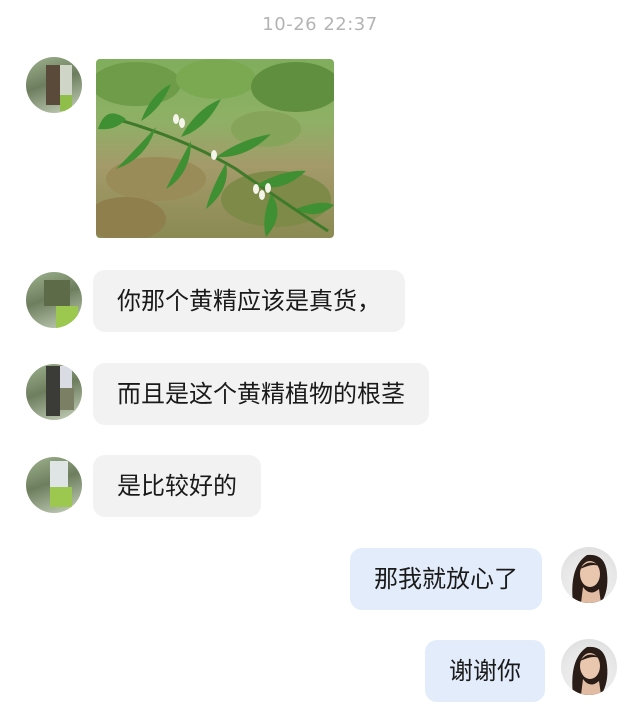 The width and height of the screenshot is (640, 716). I want to click on message-text: 而且是这个黄精植物的根茎, so click(261, 394).